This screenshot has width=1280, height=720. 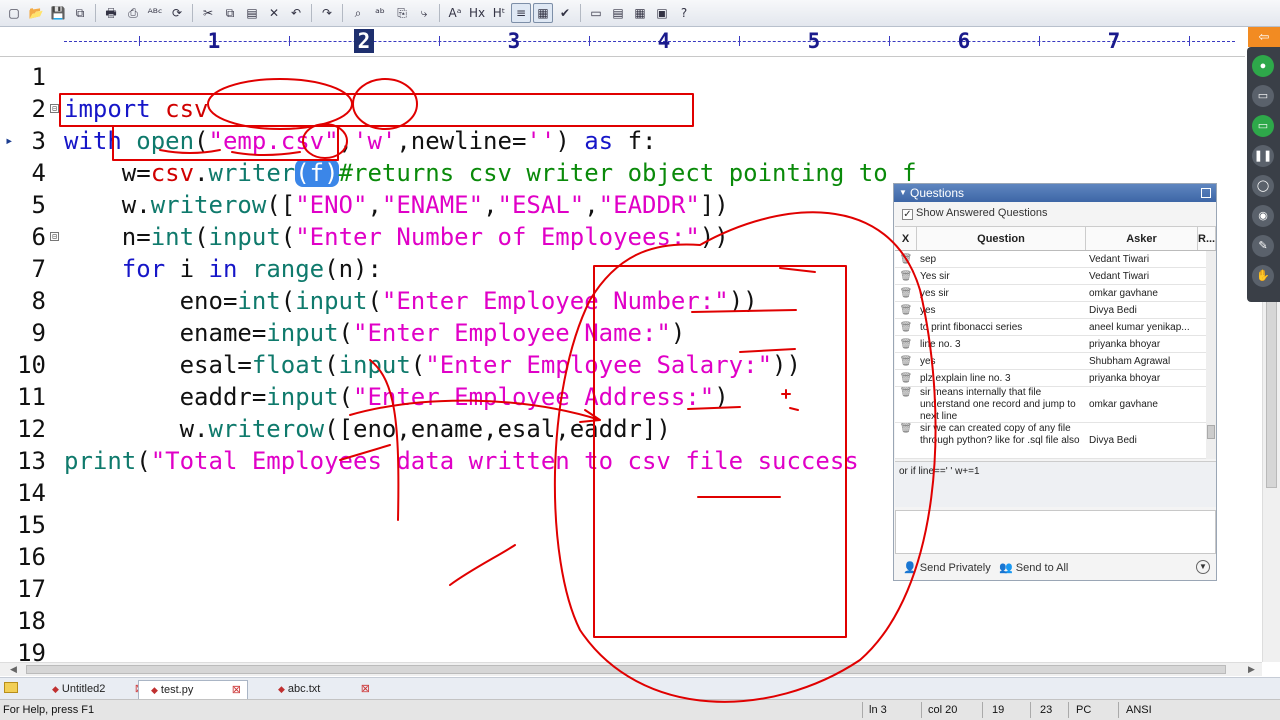 I want to click on camera-icon: ▭, so click(x=1263, y=96).